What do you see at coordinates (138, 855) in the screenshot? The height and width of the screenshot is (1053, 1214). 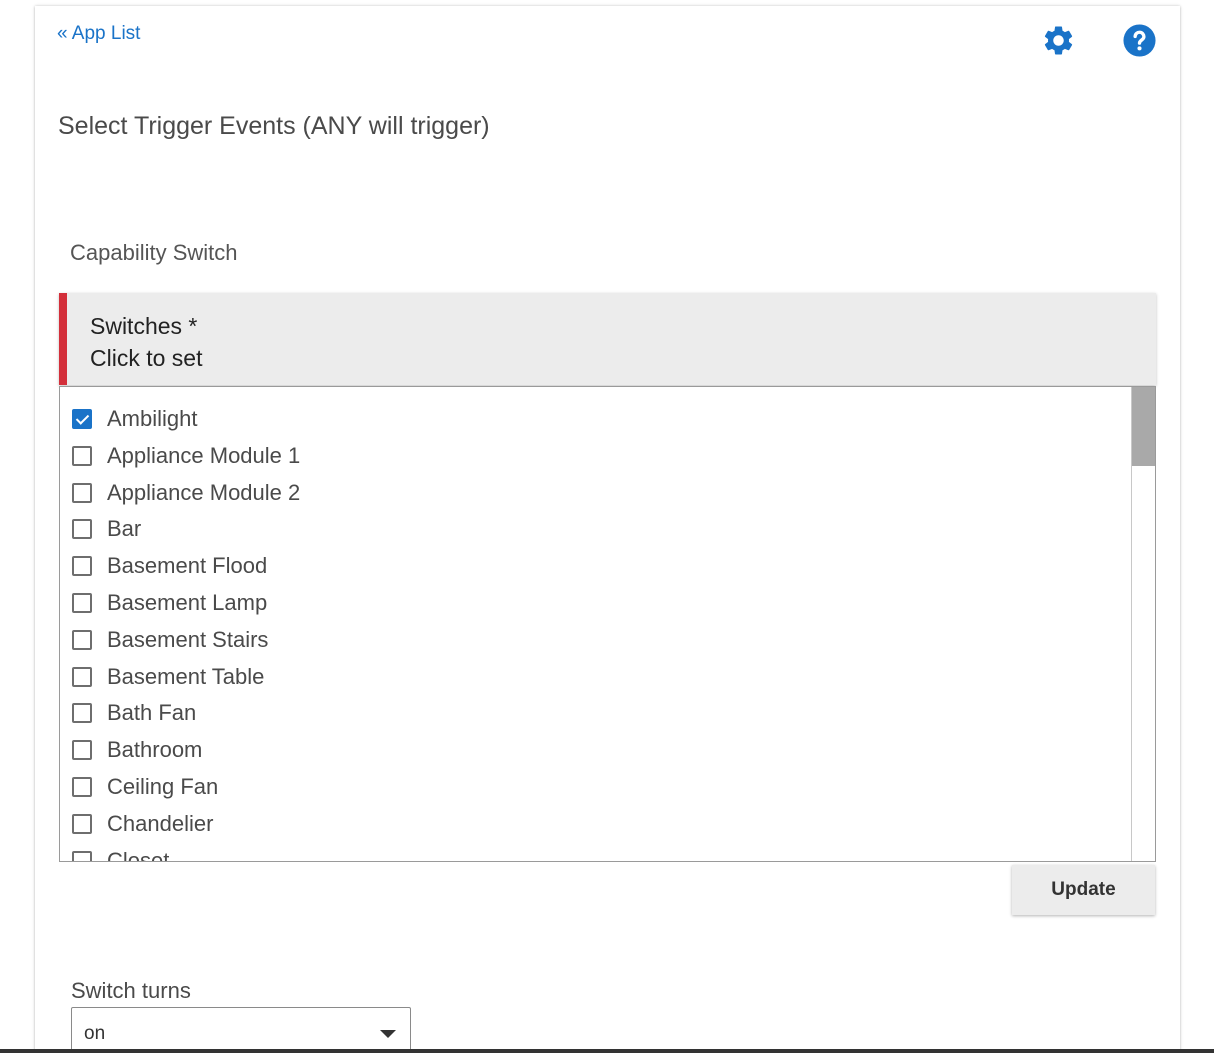 I see `list-item-label: Closet` at bounding box center [138, 855].